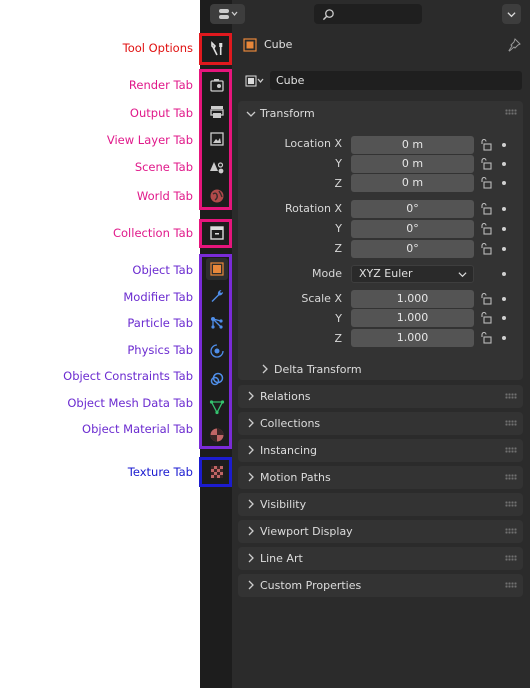 This screenshot has width=530, height=688. I want to click on section-title: Visibility, so click(283, 504).